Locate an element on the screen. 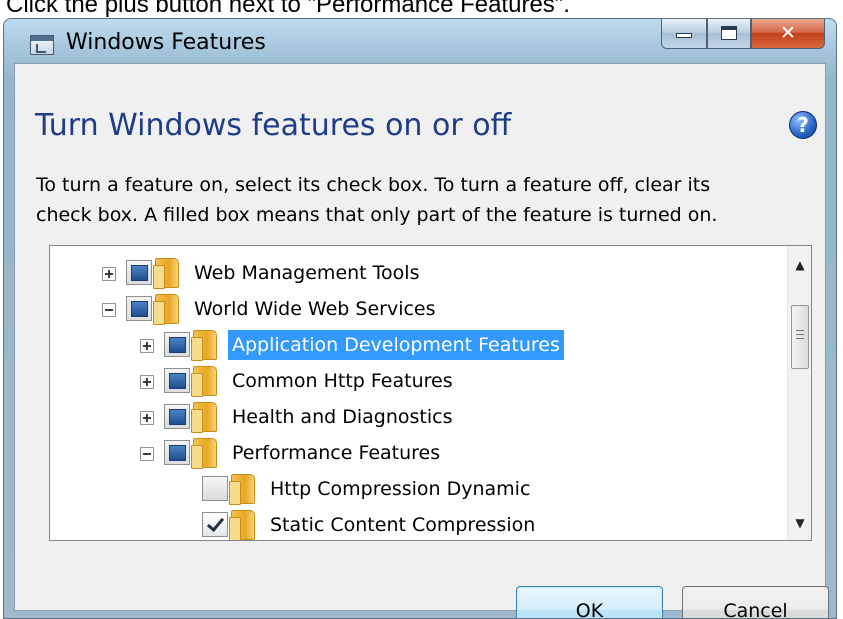 Image resolution: width=843 pixels, height=619 pixels. page-heading: Turn Windows features on or off is located at coordinates (273, 125).